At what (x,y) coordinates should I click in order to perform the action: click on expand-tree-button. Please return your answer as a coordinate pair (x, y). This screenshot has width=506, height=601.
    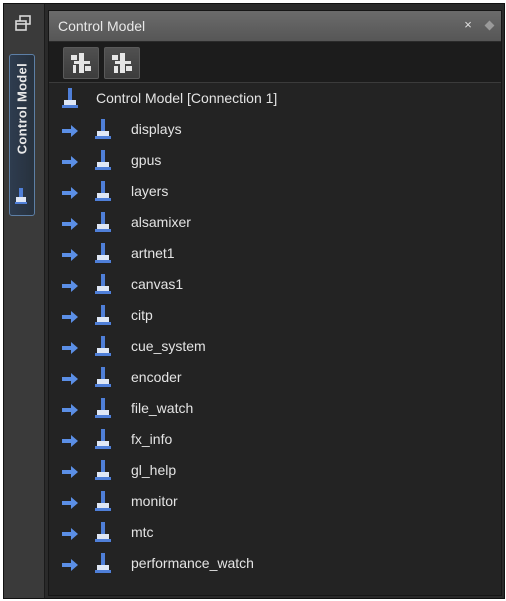
    Looking at the image, I should click on (122, 63).